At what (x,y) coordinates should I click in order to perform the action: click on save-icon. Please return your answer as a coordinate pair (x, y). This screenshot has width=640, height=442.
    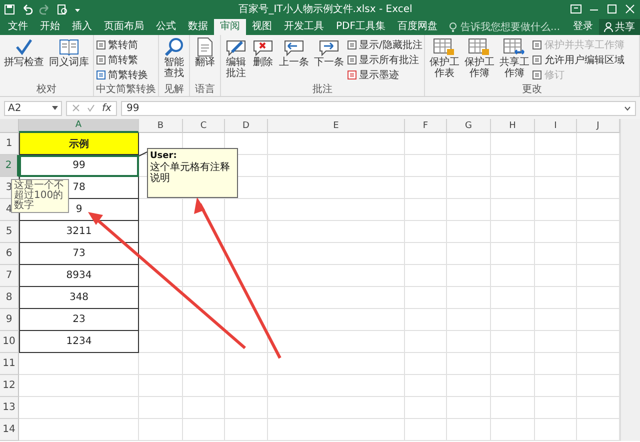
    Looking at the image, I should click on (9, 9).